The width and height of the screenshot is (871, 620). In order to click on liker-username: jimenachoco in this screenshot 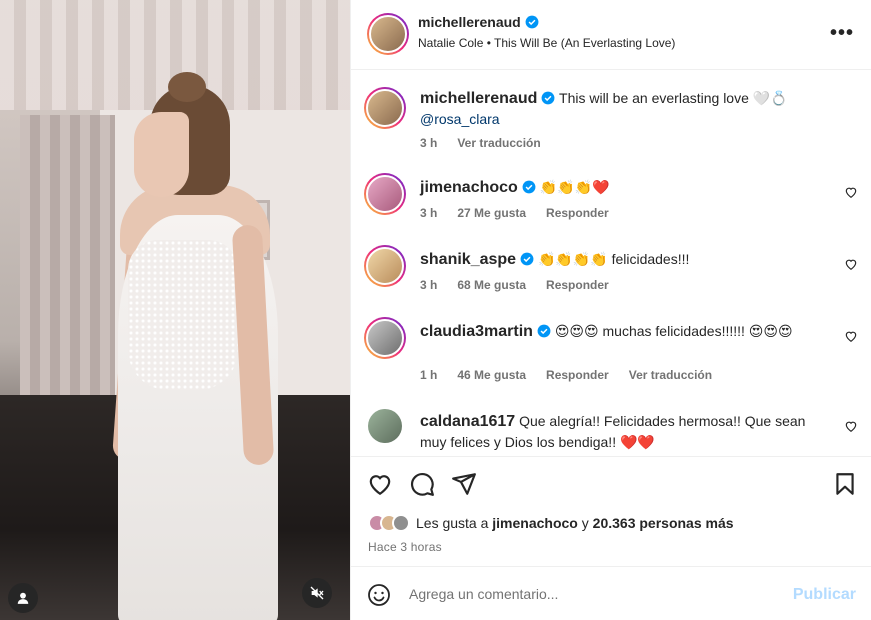, I will do `click(535, 523)`.